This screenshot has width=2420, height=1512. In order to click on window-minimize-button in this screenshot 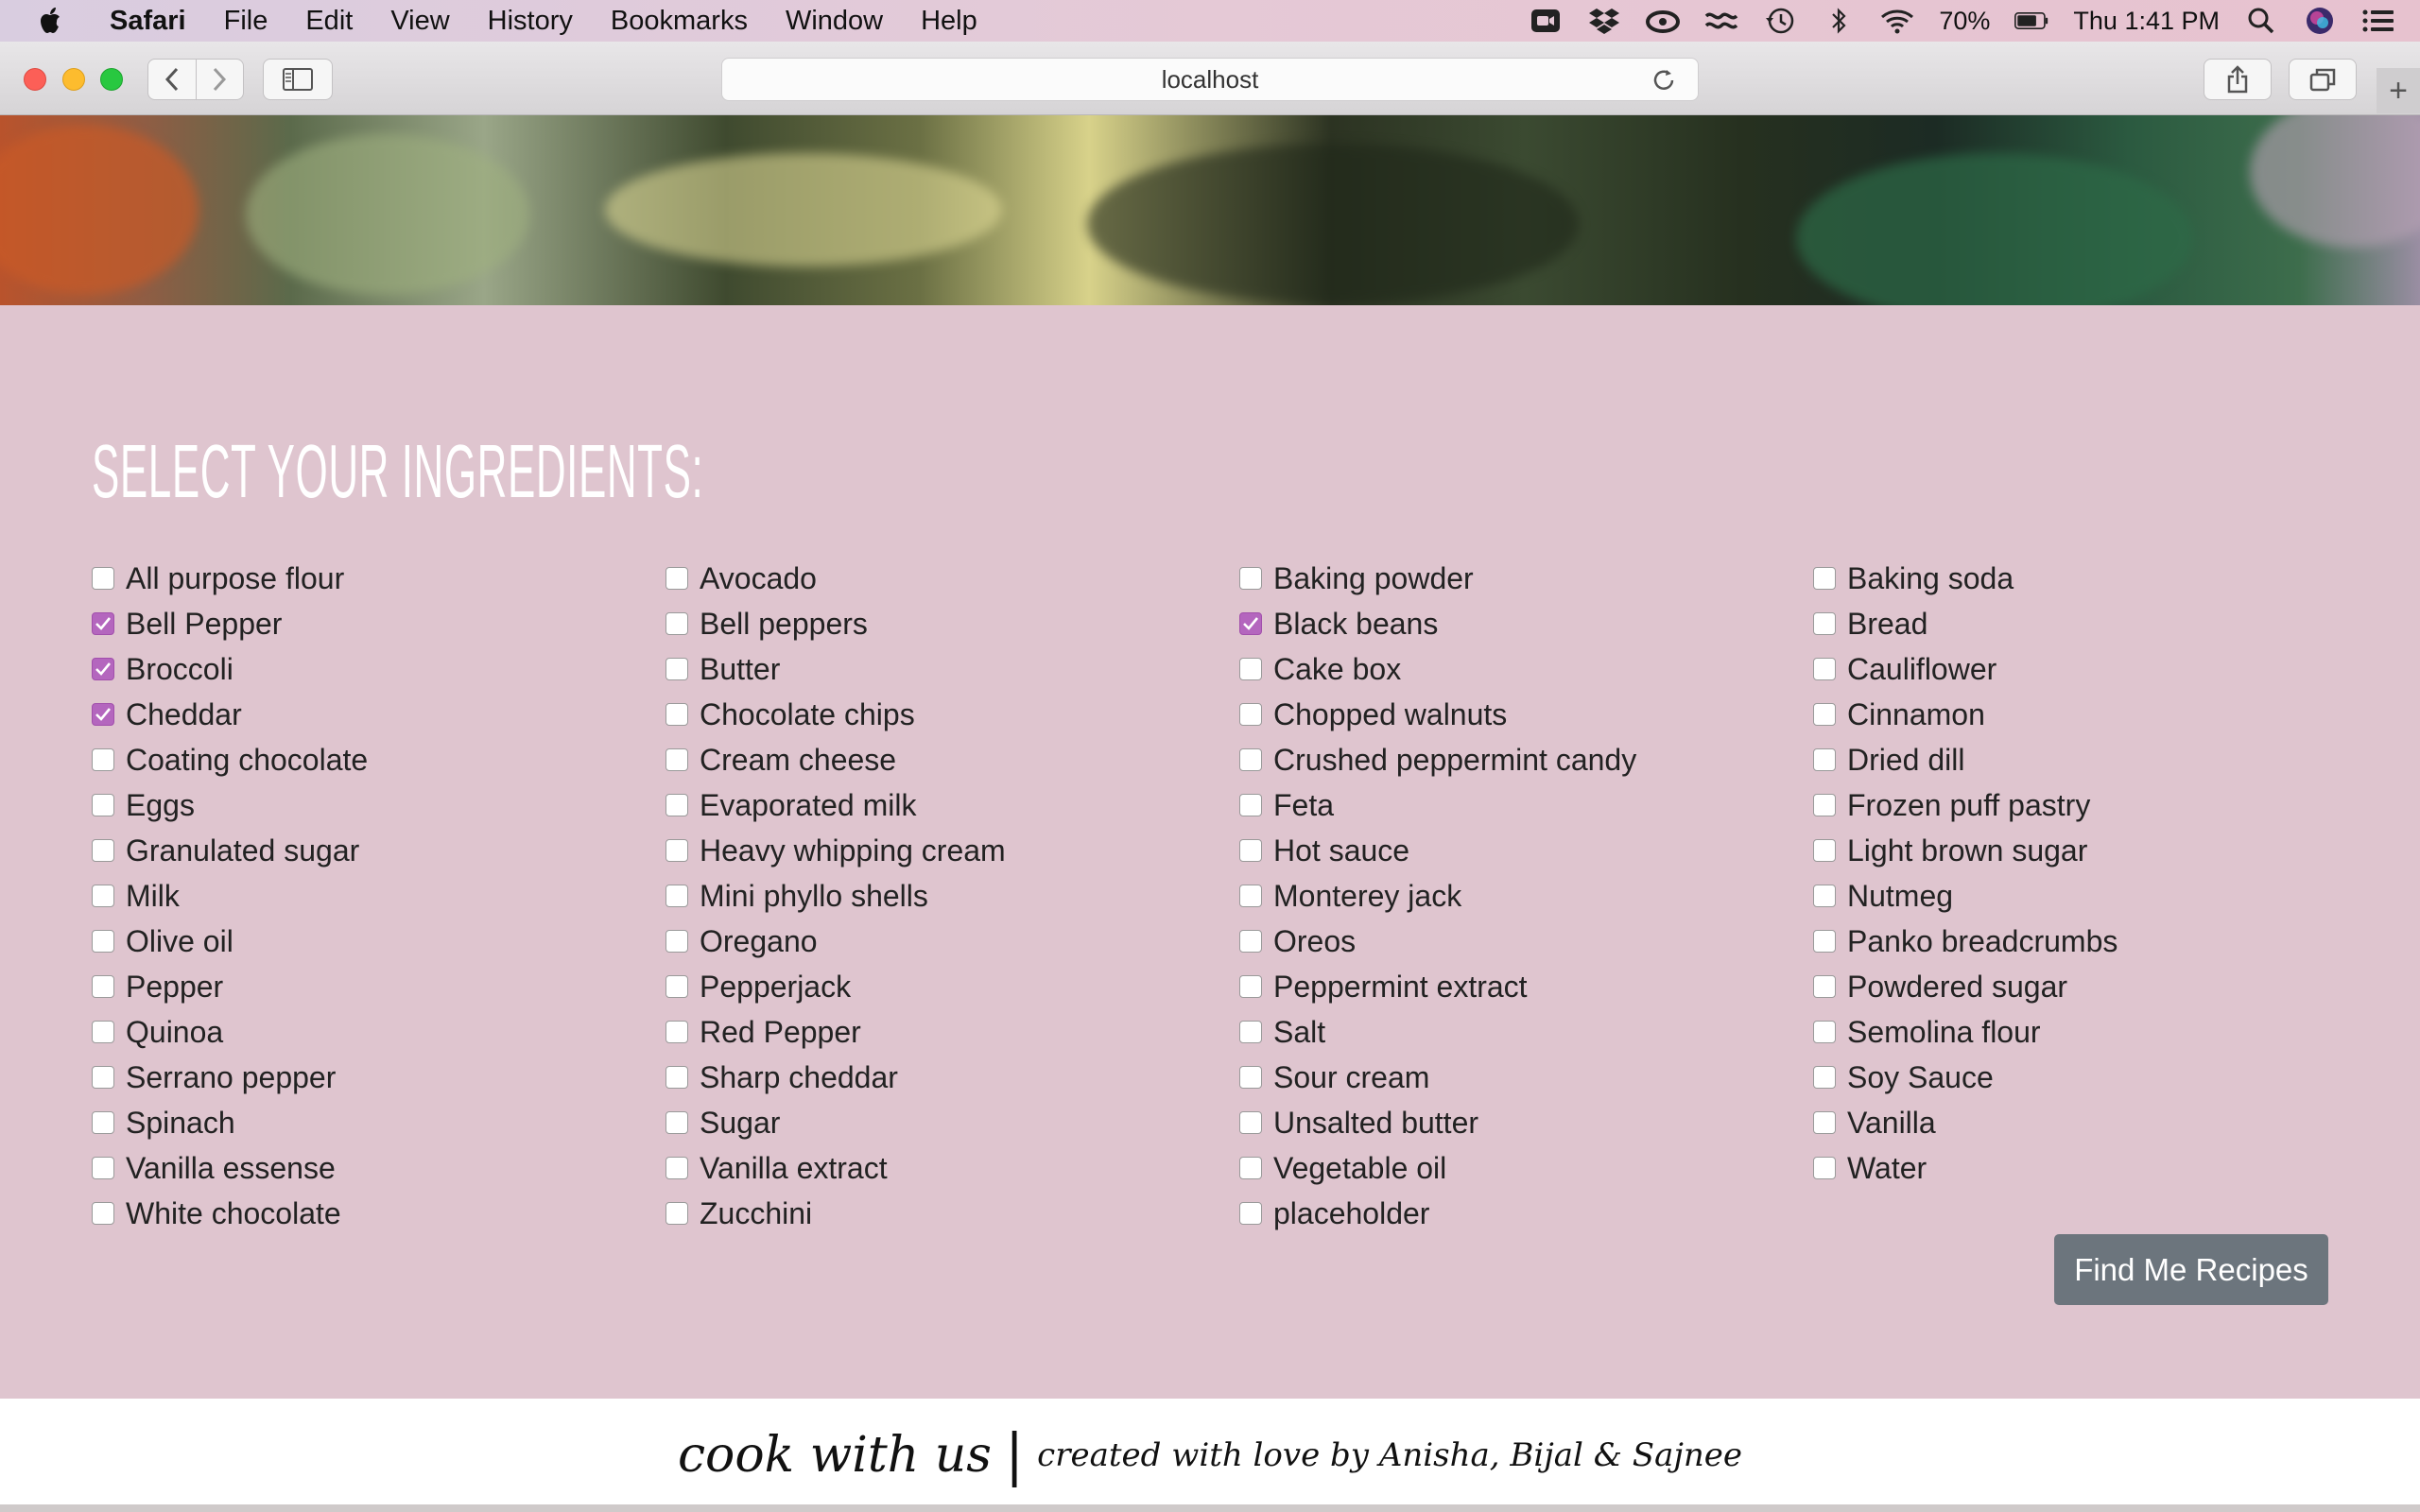, I will do `click(73, 79)`.